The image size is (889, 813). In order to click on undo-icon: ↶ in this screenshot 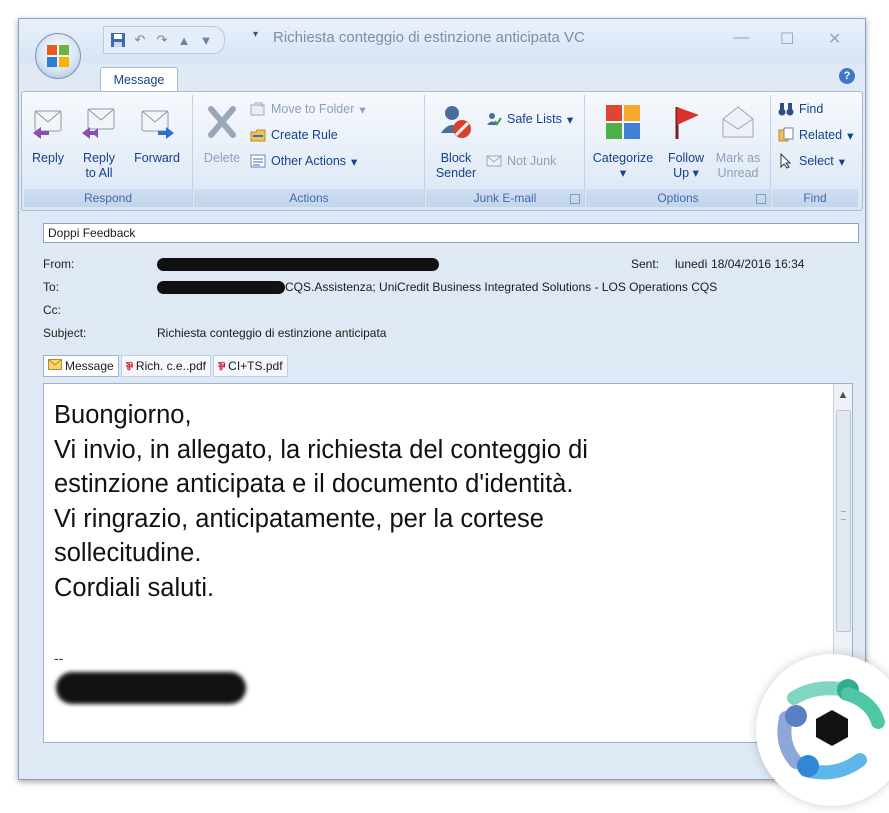, I will do `click(140, 40)`.